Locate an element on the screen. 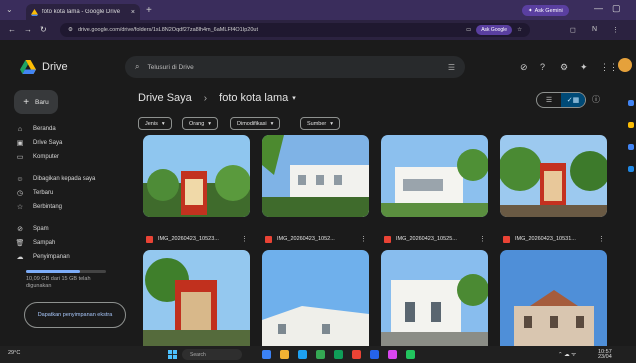 The width and height of the screenshot is (636, 363). filter-people-chip: Orang ▾ is located at coordinates (200, 123).